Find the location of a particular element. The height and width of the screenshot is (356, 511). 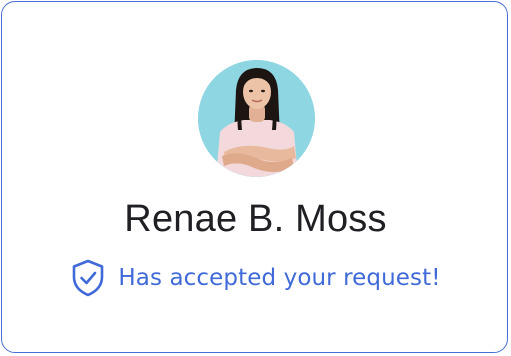

contact-name: Renae B. Moss is located at coordinates (255, 219).